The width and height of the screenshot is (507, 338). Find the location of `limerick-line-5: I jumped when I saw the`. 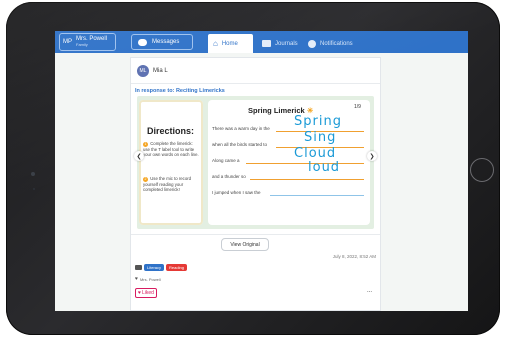

limerick-line-5: I jumped when I saw the is located at coordinates (236, 192).